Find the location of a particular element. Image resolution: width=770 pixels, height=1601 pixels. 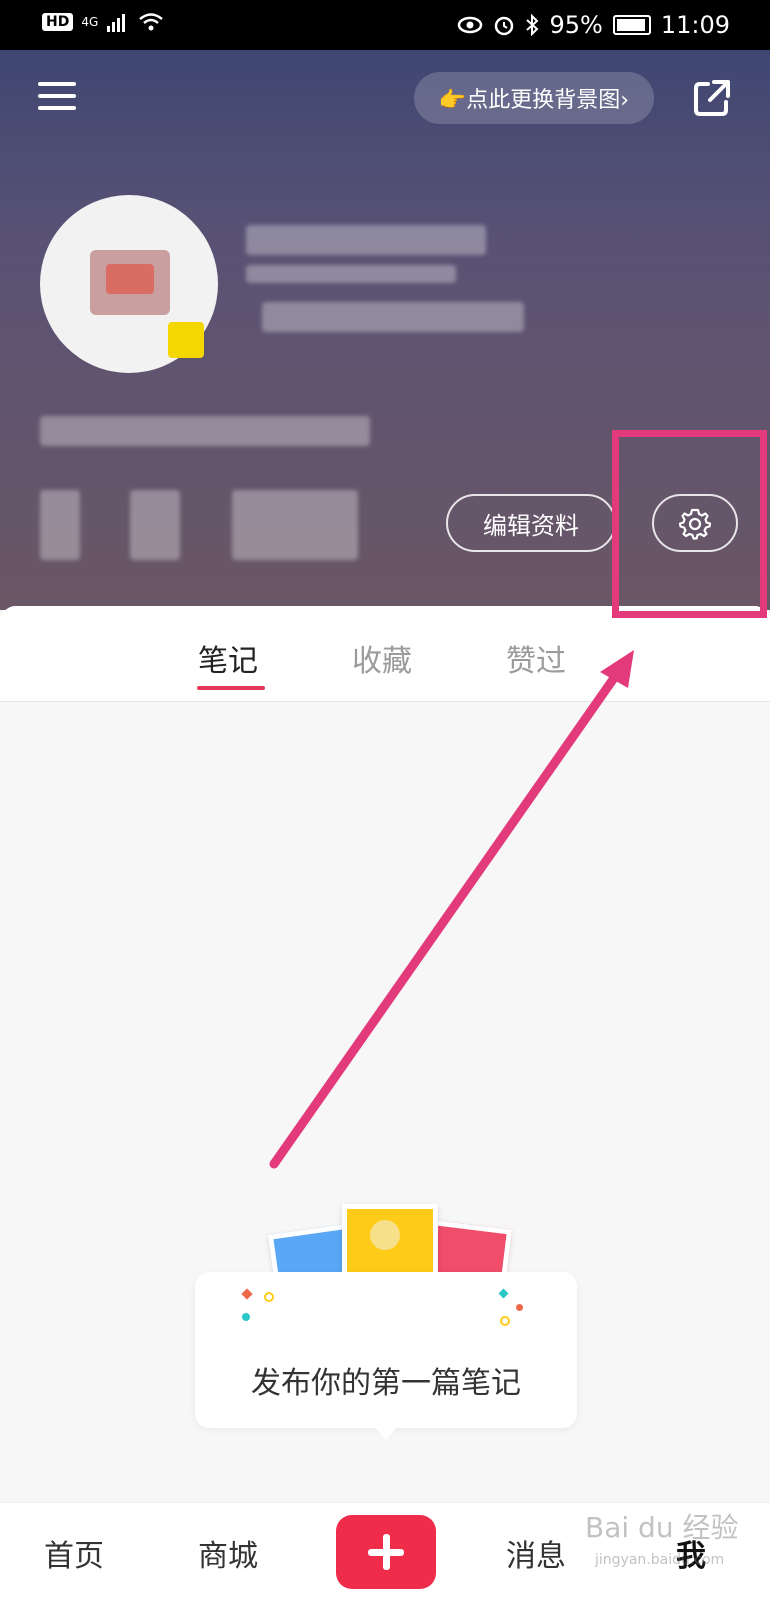

nav-mall: 商城 is located at coordinates (228, 1553).